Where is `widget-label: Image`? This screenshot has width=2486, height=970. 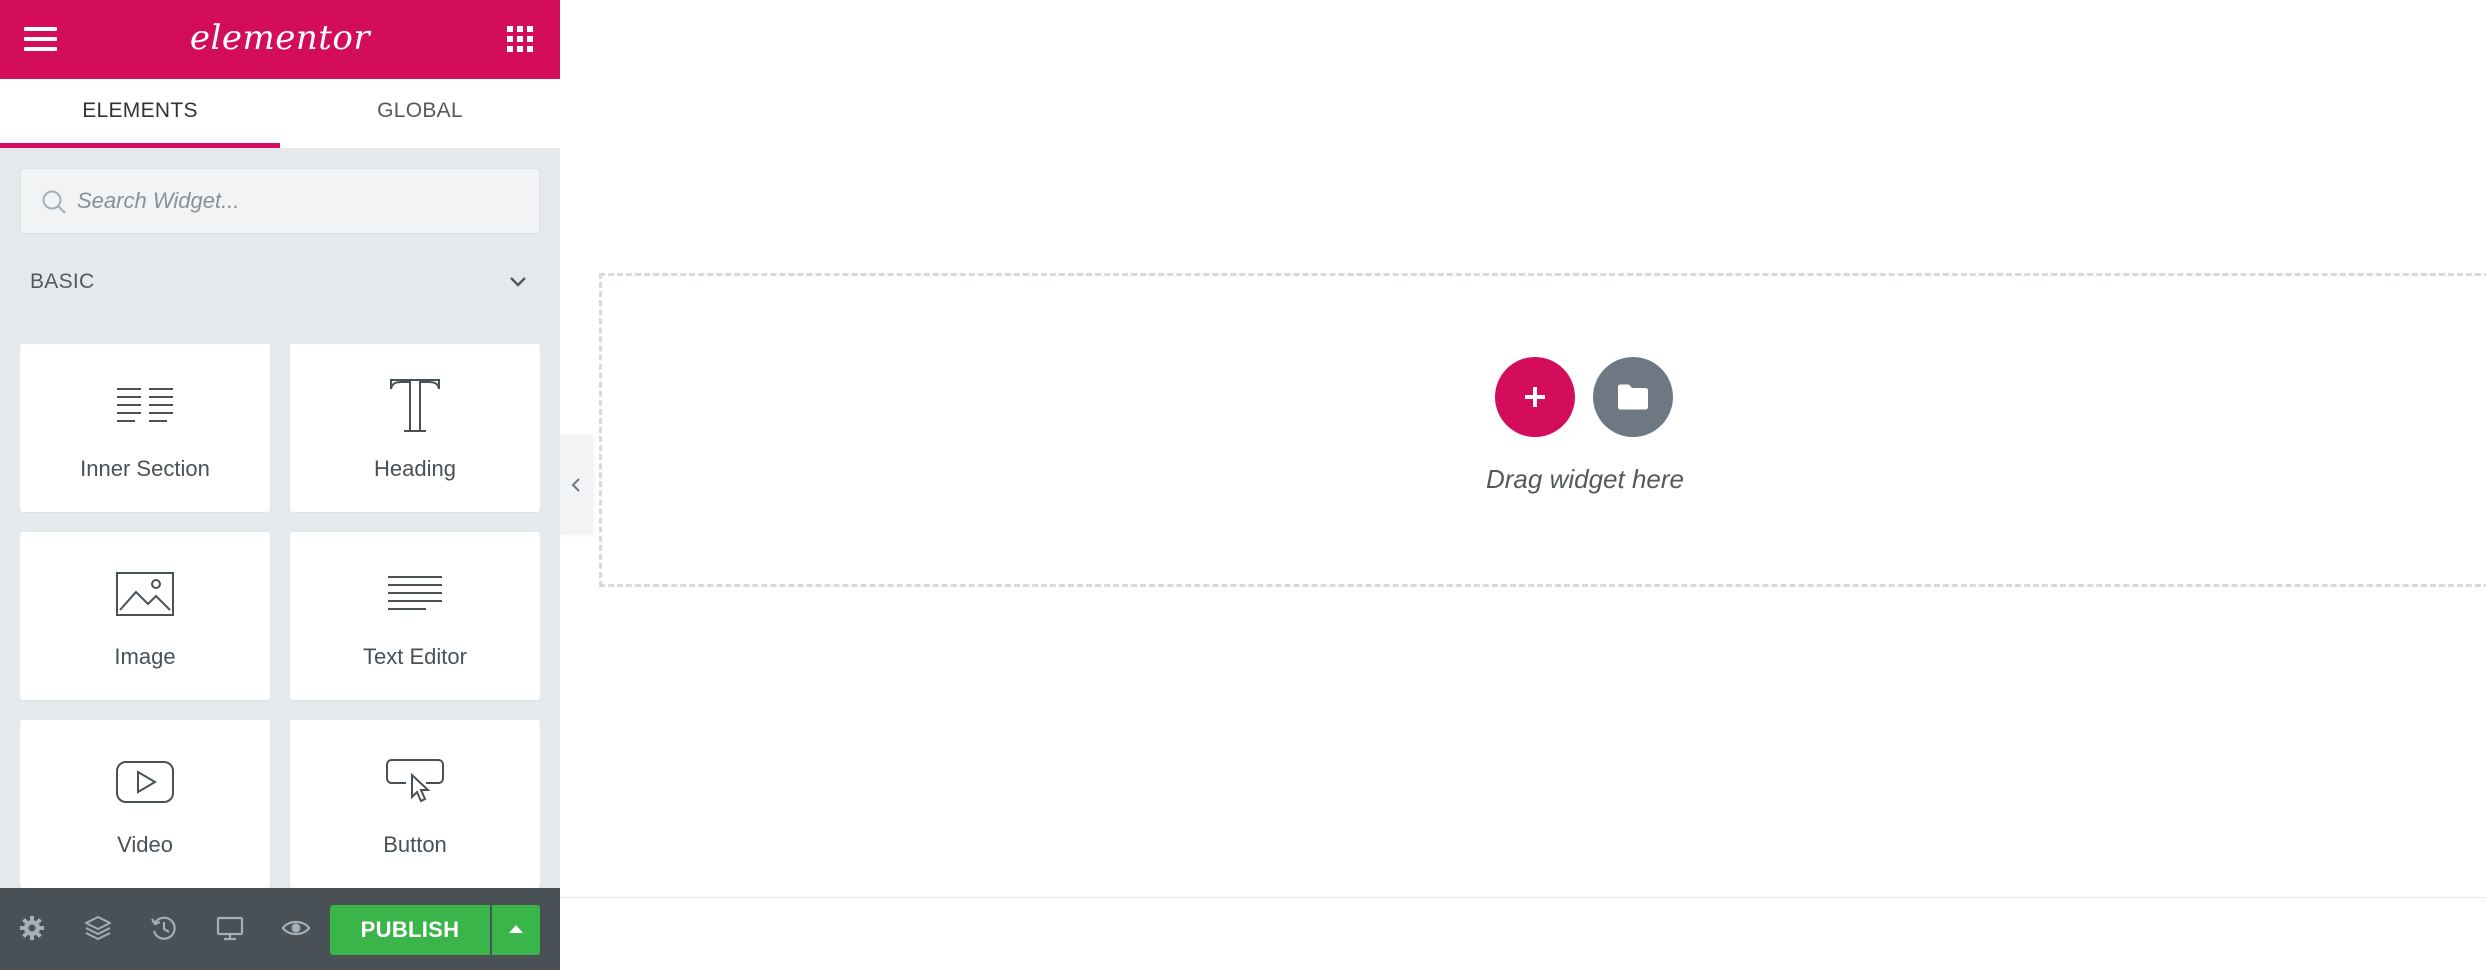 widget-label: Image is located at coordinates (145, 656).